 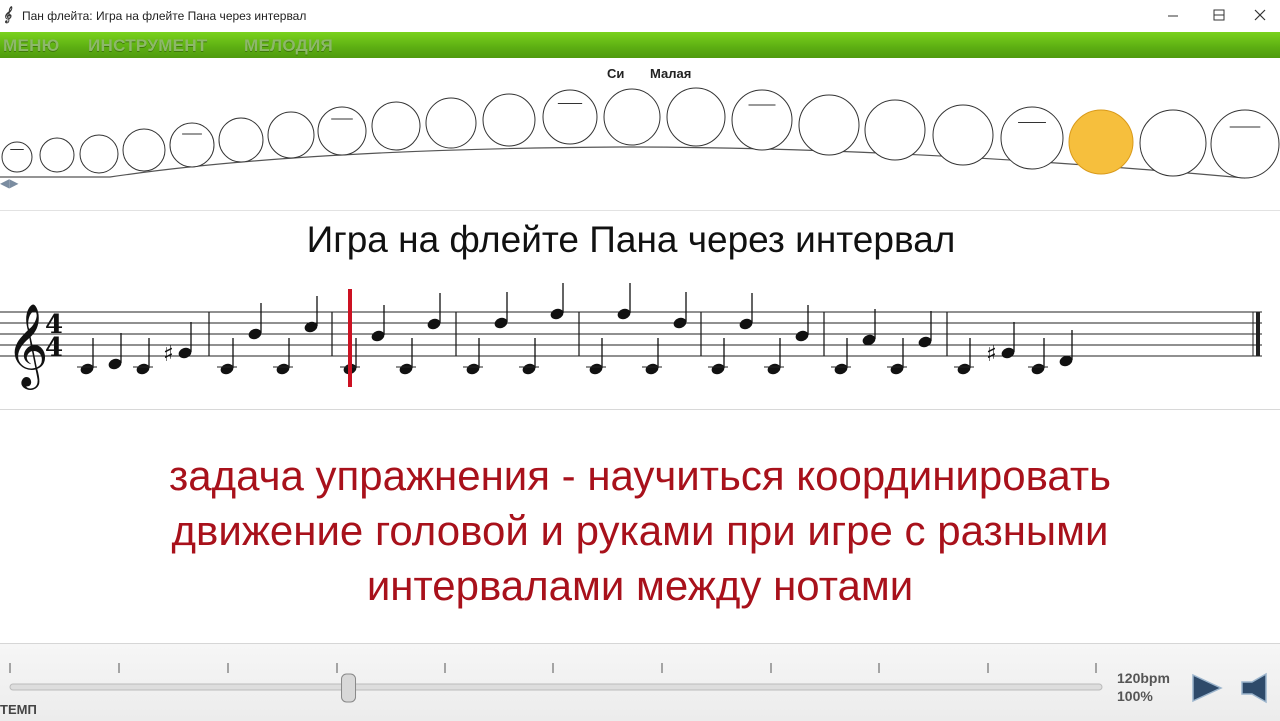 I want to click on final-bar-thick, so click(x=1258, y=334).